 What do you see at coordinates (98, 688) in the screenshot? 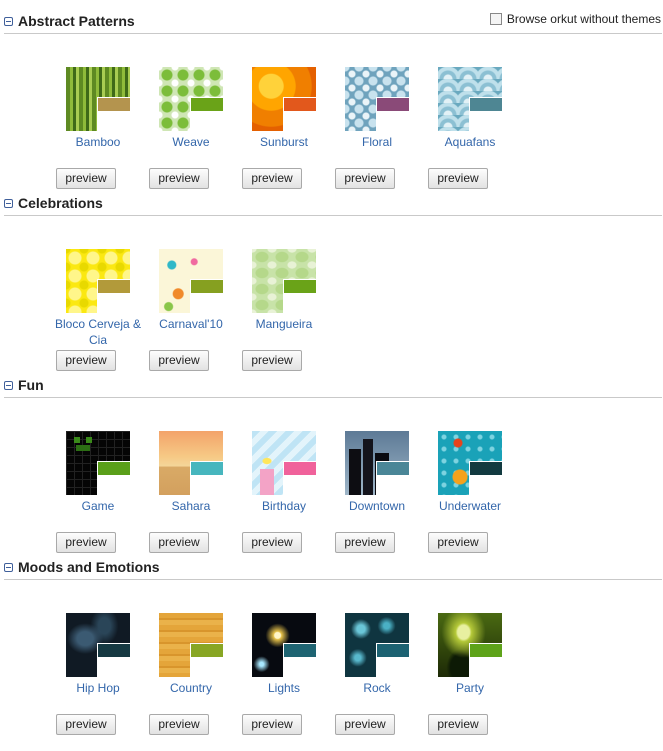
I see `theme-name: Hip Hop` at bounding box center [98, 688].